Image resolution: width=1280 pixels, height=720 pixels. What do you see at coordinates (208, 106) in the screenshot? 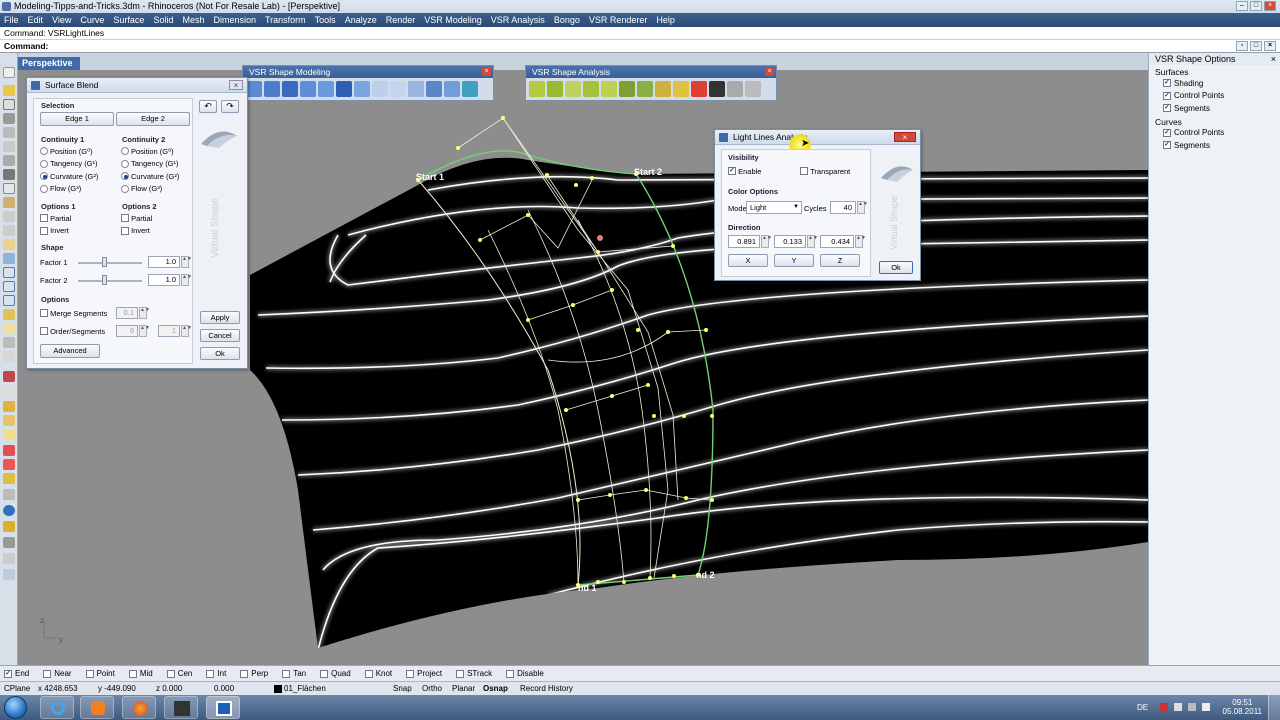
I see `undo-button: ↶` at bounding box center [208, 106].